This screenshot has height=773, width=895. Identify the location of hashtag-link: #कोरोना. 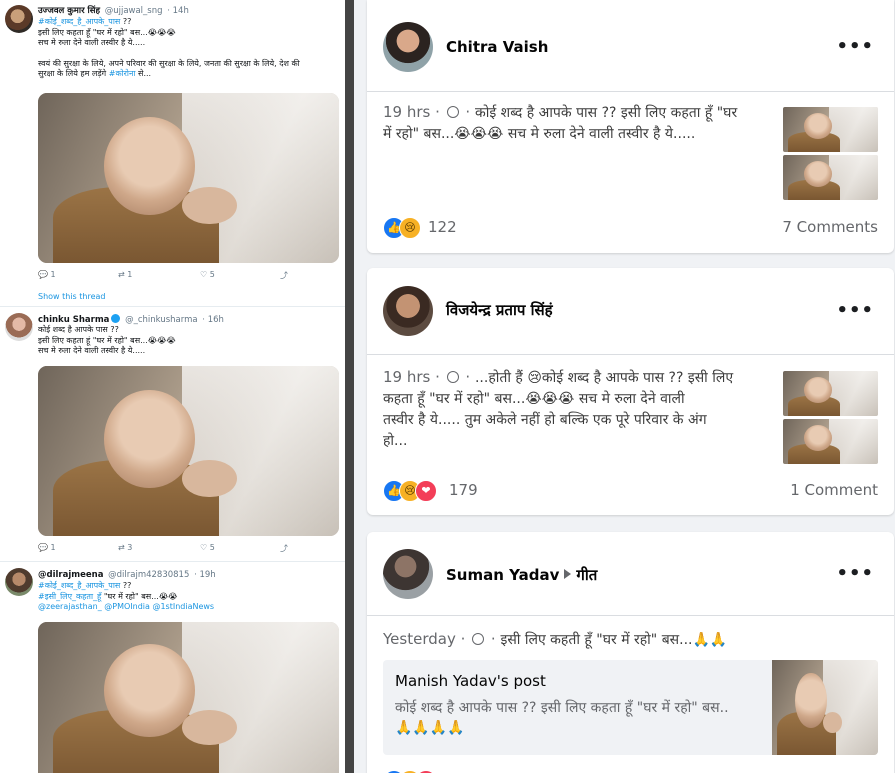
(122, 73).